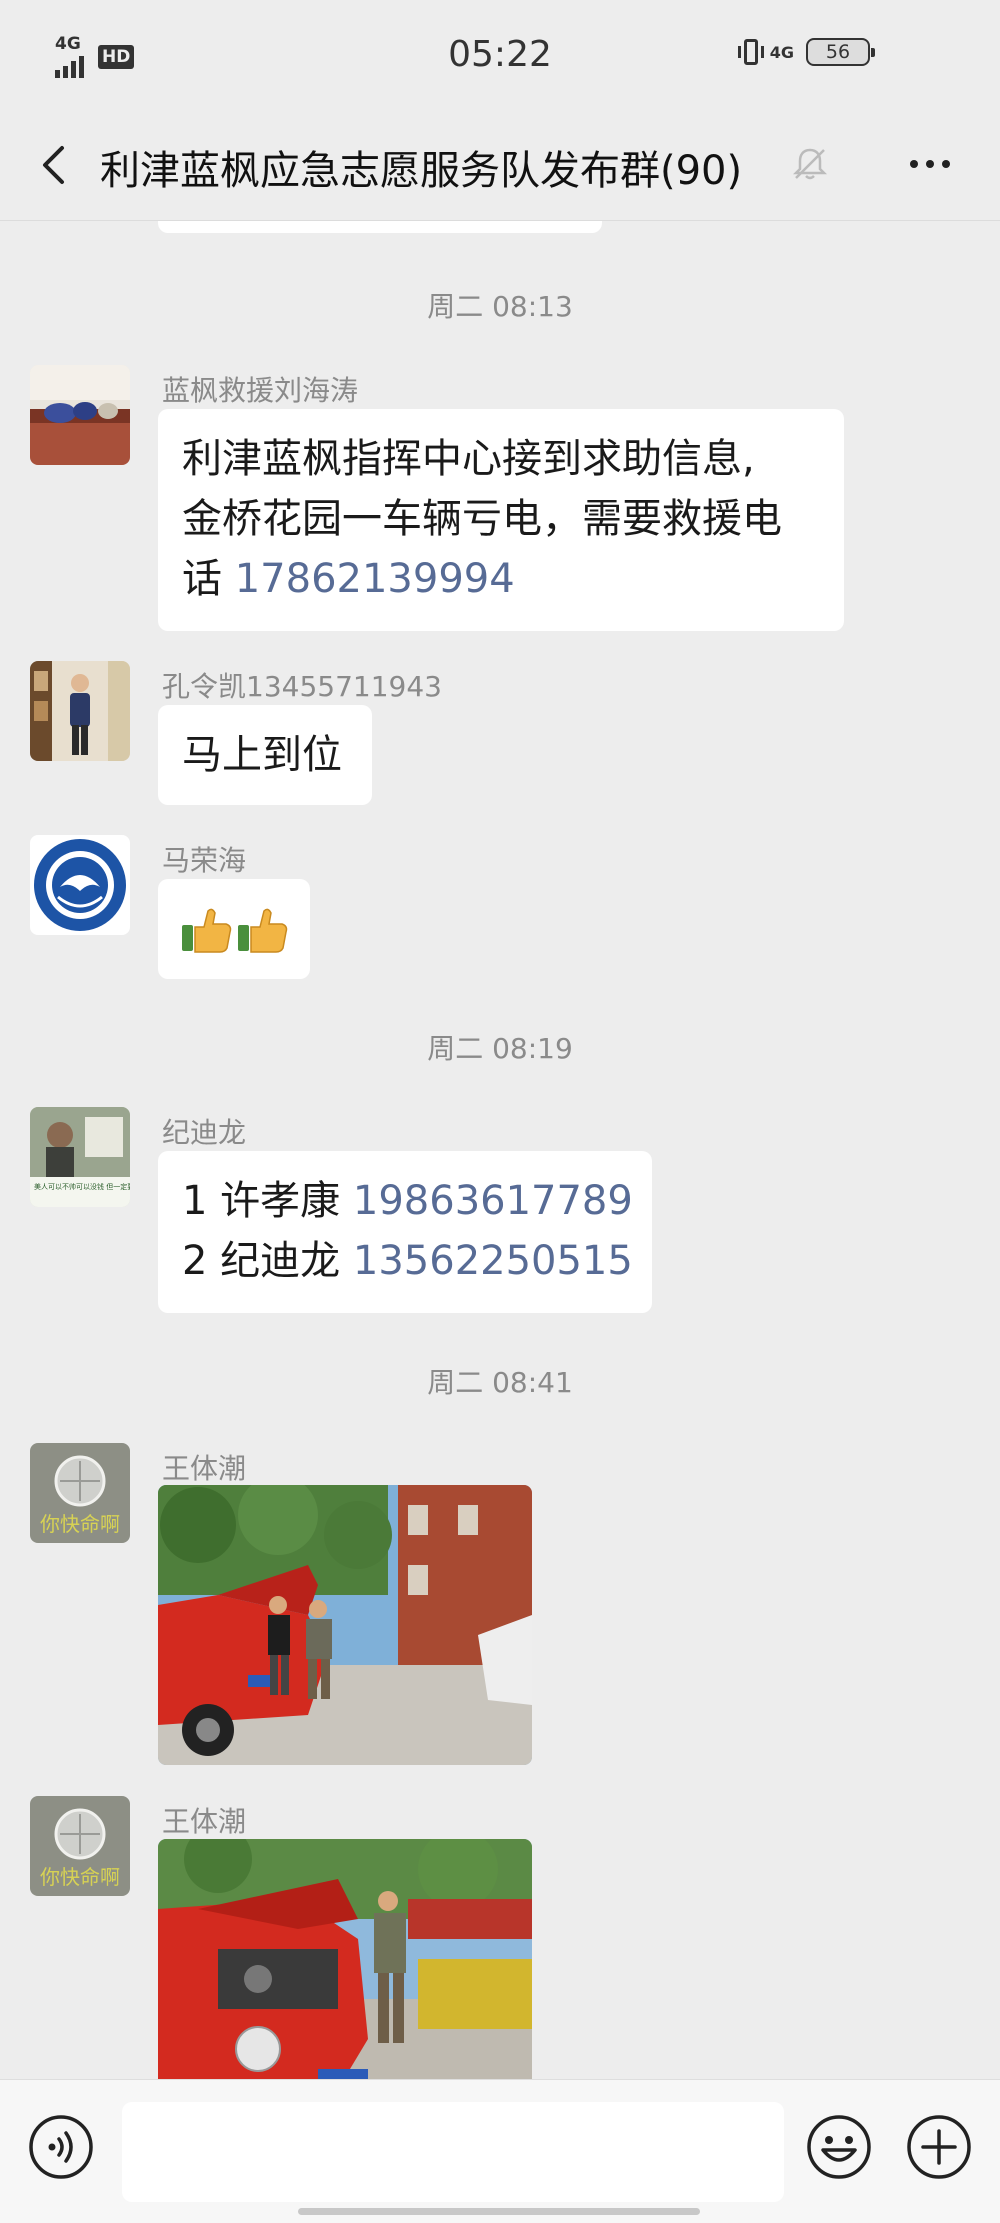  What do you see at coordinates (208, 579) in the screenshot?
I see `message-text: 话` at bounding box center [208, 579].